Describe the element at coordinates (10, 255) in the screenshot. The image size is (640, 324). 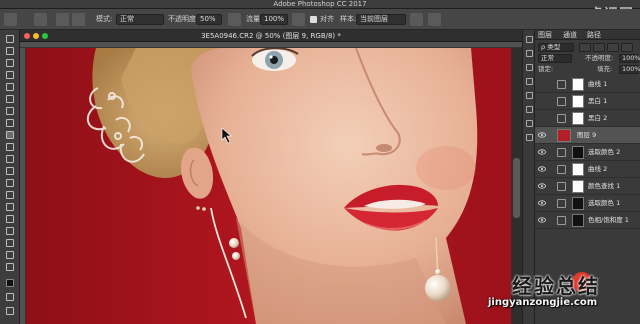
I see `hand-tool-icon` at that location.